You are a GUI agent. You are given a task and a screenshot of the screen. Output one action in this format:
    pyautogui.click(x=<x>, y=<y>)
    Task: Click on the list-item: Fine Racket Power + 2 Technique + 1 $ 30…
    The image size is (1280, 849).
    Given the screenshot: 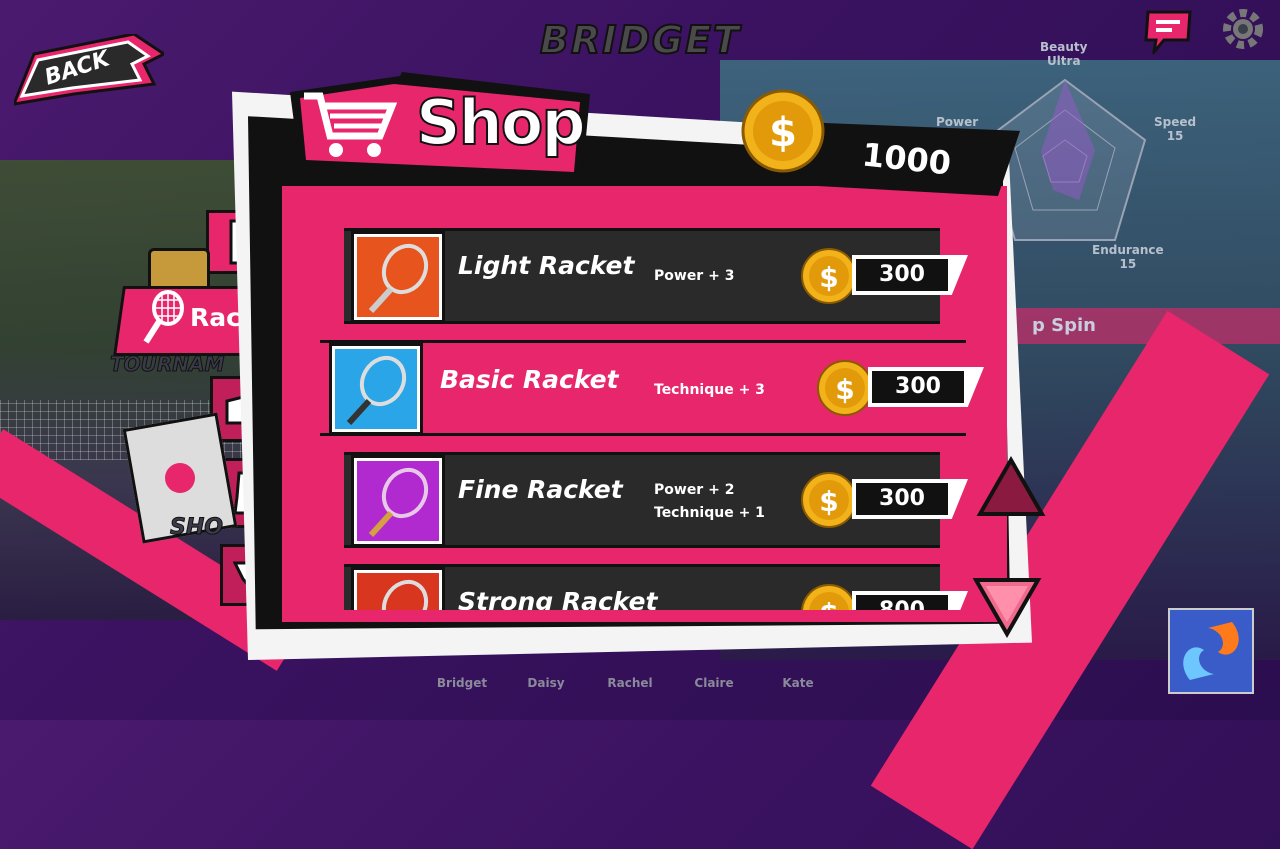 What is the action you would take?
    pyautogui.click(x=656, y=500)
    